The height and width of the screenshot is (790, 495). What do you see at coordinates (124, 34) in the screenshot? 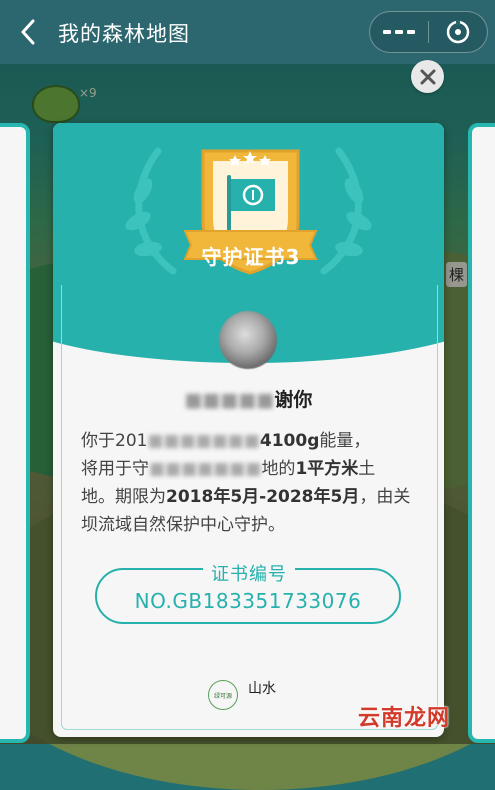
I see `page-title: 我的森林地图` at bounding box center [124, 34].